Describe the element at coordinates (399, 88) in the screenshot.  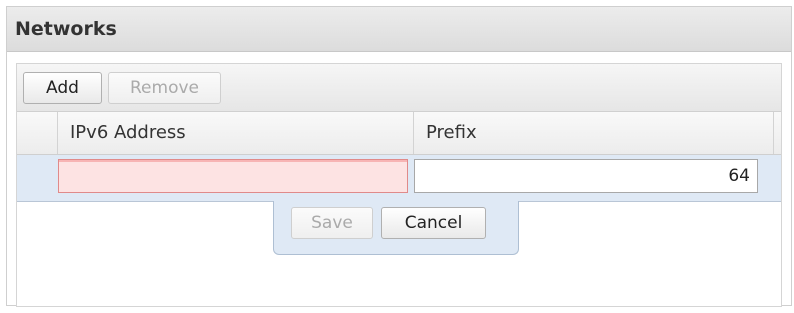
I see `grid-toolbar: Add Remove` at that location.